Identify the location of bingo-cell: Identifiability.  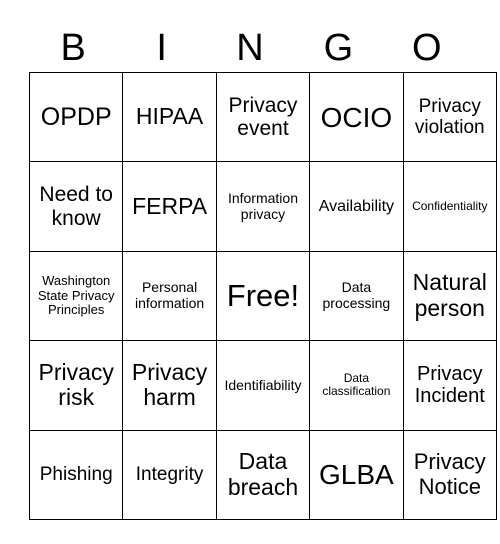
(263, 385).